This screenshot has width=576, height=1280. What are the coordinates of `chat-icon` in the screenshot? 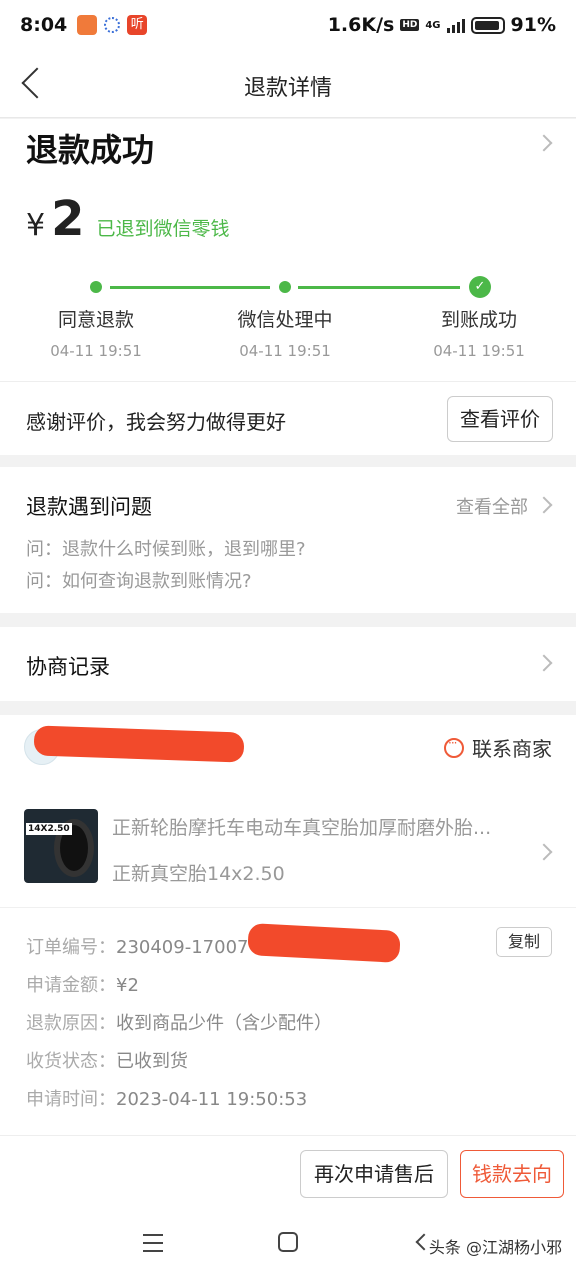 It's located at (454, 747).